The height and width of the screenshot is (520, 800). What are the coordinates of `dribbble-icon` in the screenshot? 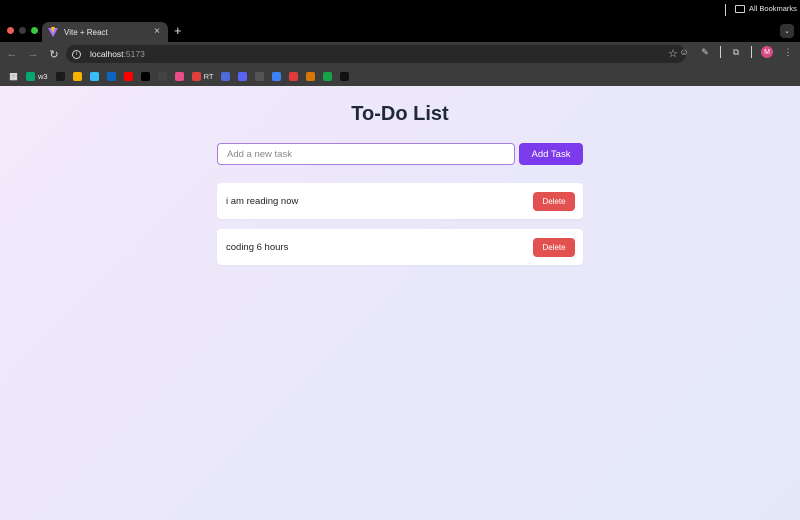 It's located at (179, 76).